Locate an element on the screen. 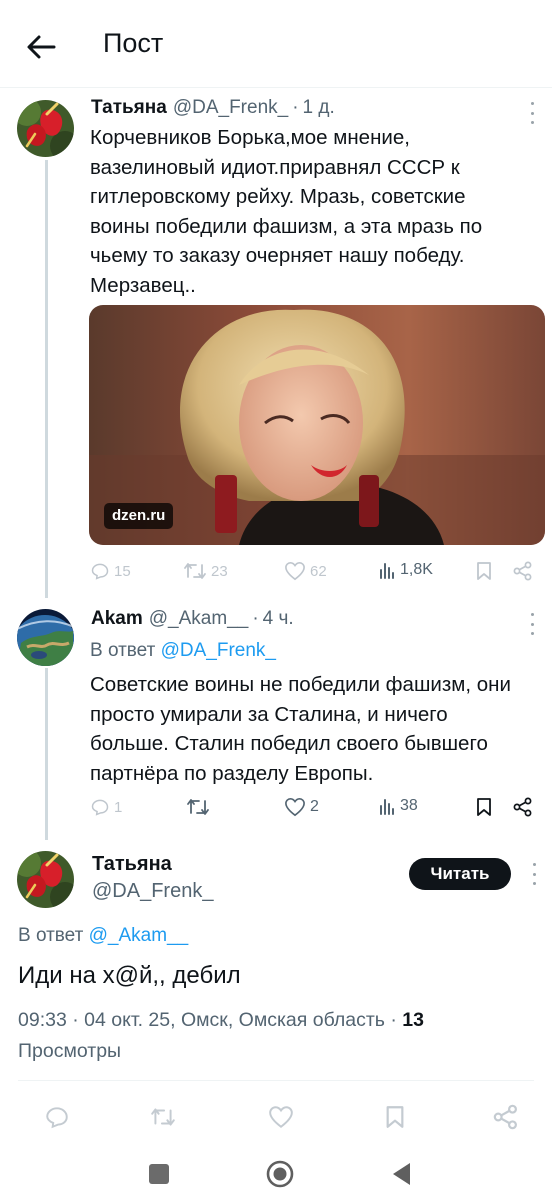 This screenshot has width=552, height=1200. top-bar: Пост is located at coordinates (276, 44).